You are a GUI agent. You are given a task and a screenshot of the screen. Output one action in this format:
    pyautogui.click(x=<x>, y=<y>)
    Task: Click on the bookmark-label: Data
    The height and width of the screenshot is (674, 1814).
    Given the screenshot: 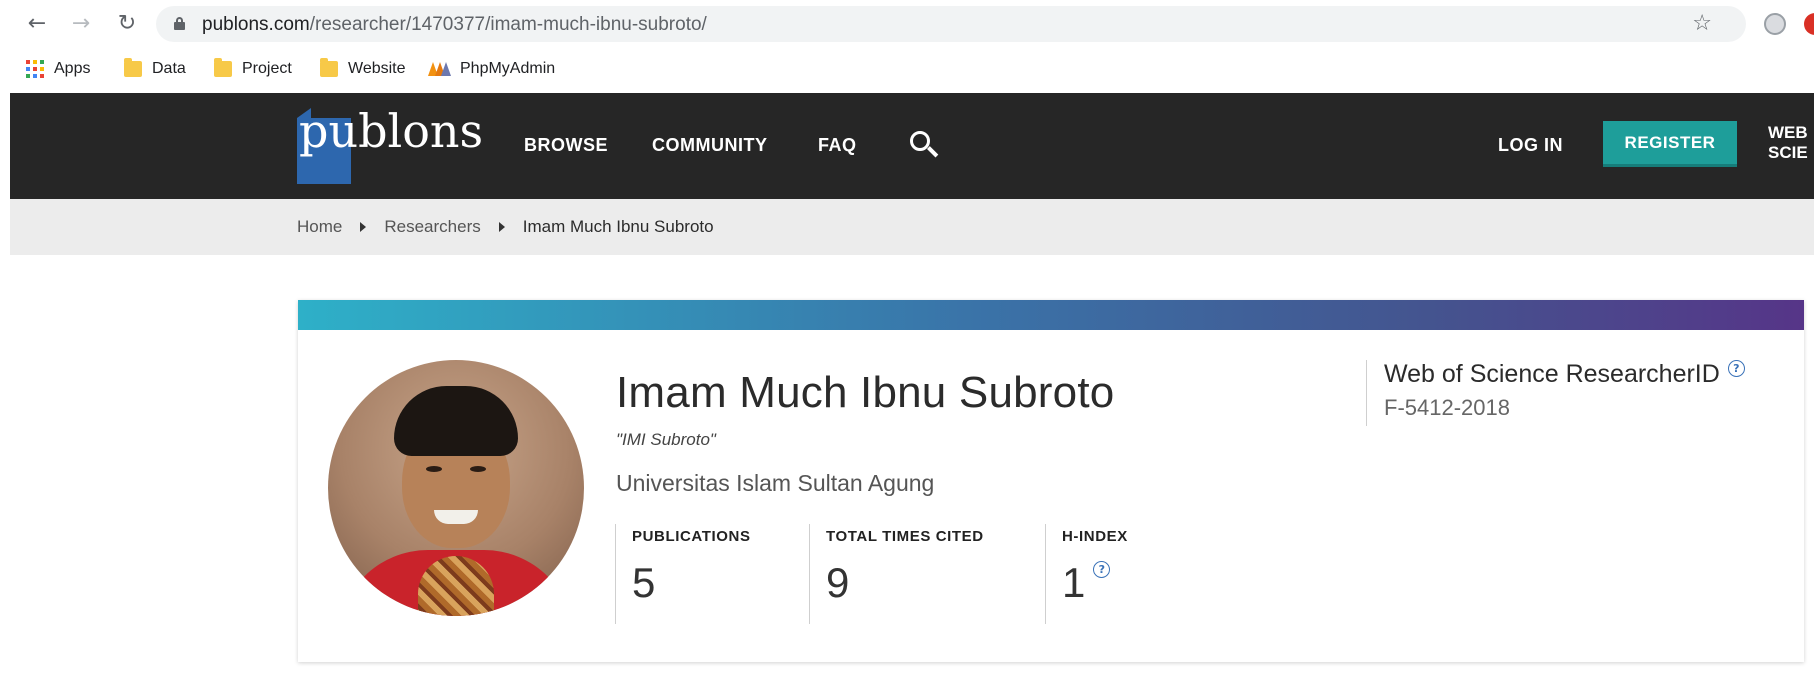 What is the action you would take?
    pyautogui.click(x=169, y=68)
    